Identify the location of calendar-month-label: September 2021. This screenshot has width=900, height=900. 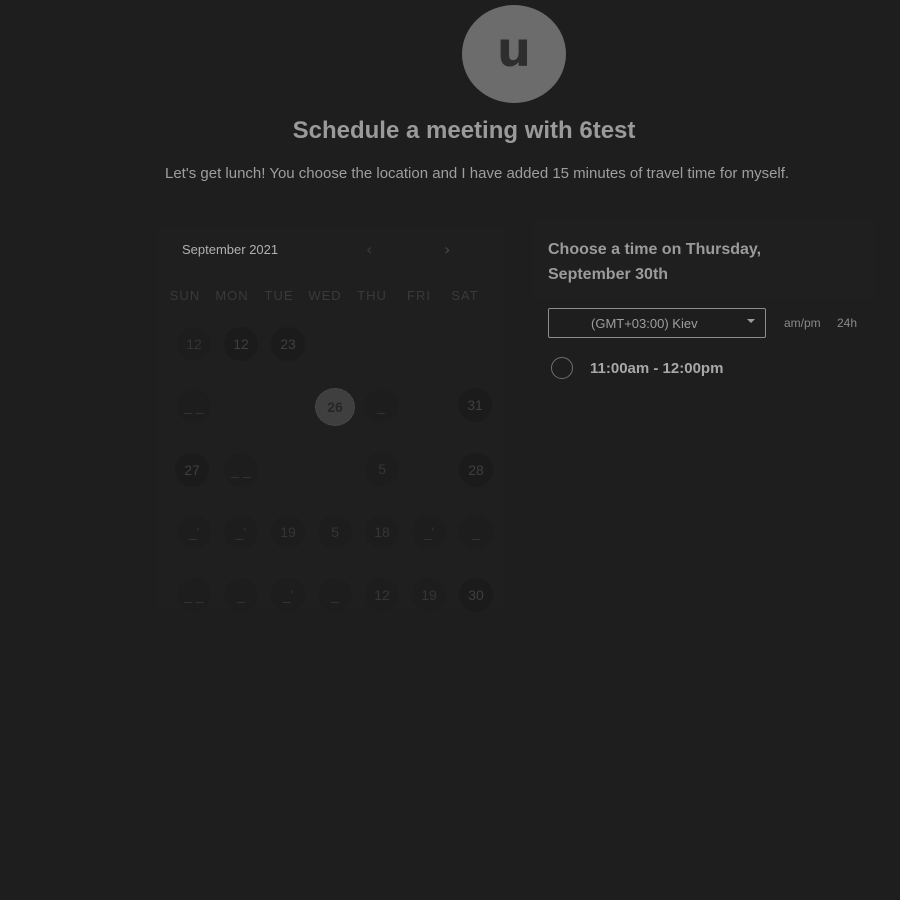
(230, 249).